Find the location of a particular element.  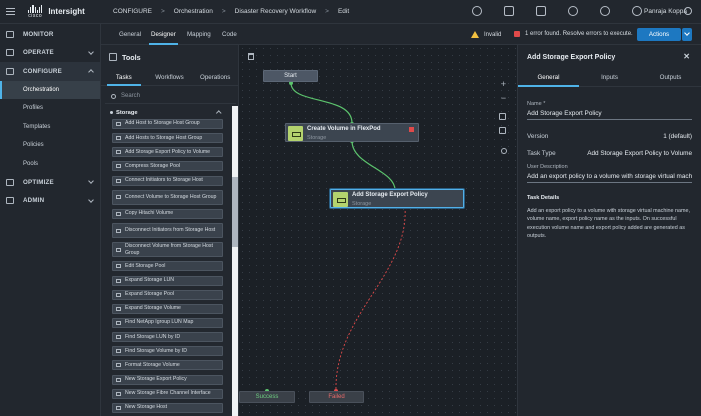

tab-workflows: Workflows is located at coordinates (170, 77).